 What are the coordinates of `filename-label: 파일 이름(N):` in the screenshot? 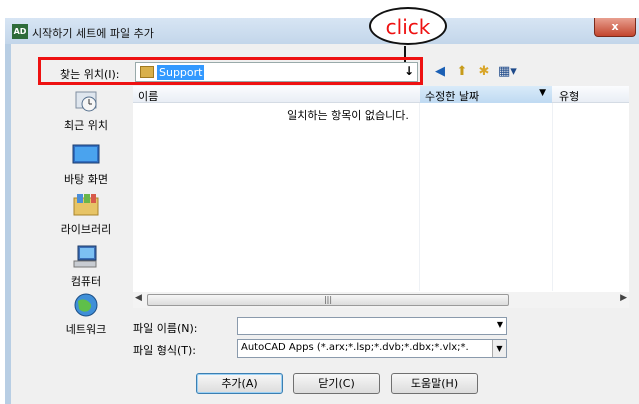 It's located at (165, 328).